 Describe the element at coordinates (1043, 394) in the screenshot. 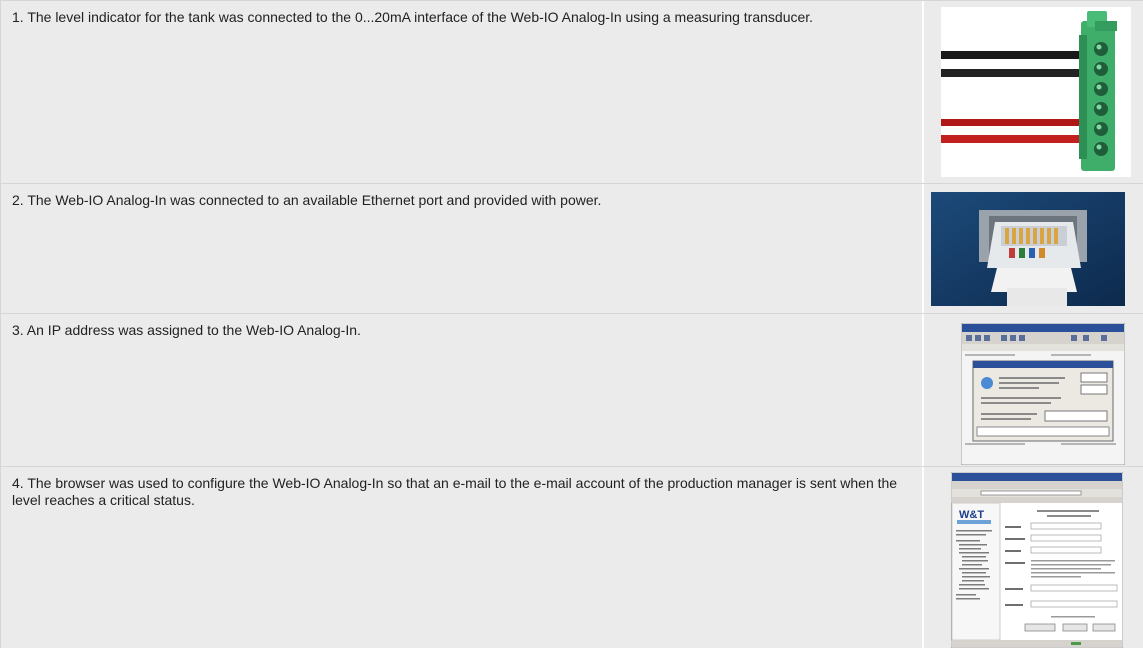

I see `ip-address-dialog-icon` at that location.